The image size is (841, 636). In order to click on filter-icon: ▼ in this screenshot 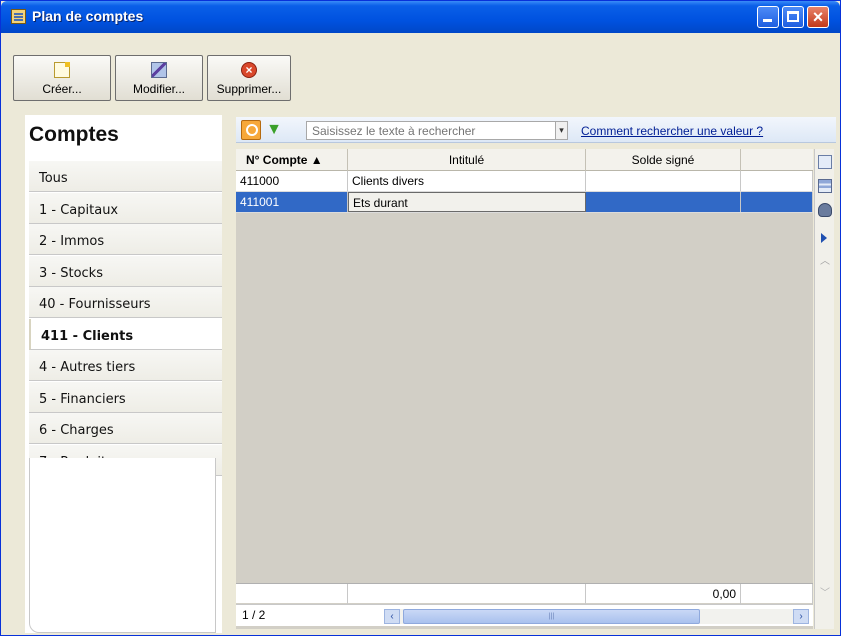, I will do `click(274, 130)`.